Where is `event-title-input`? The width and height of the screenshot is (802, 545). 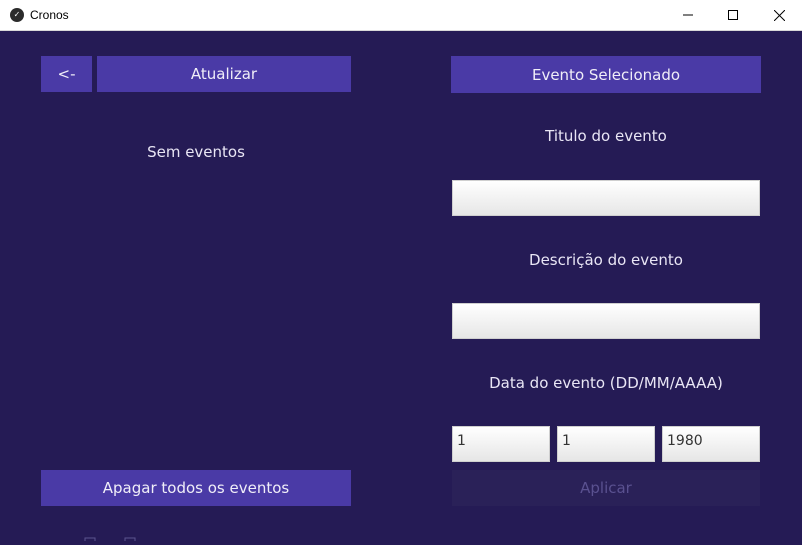 event-title-input is located at coordinates (606, 198).